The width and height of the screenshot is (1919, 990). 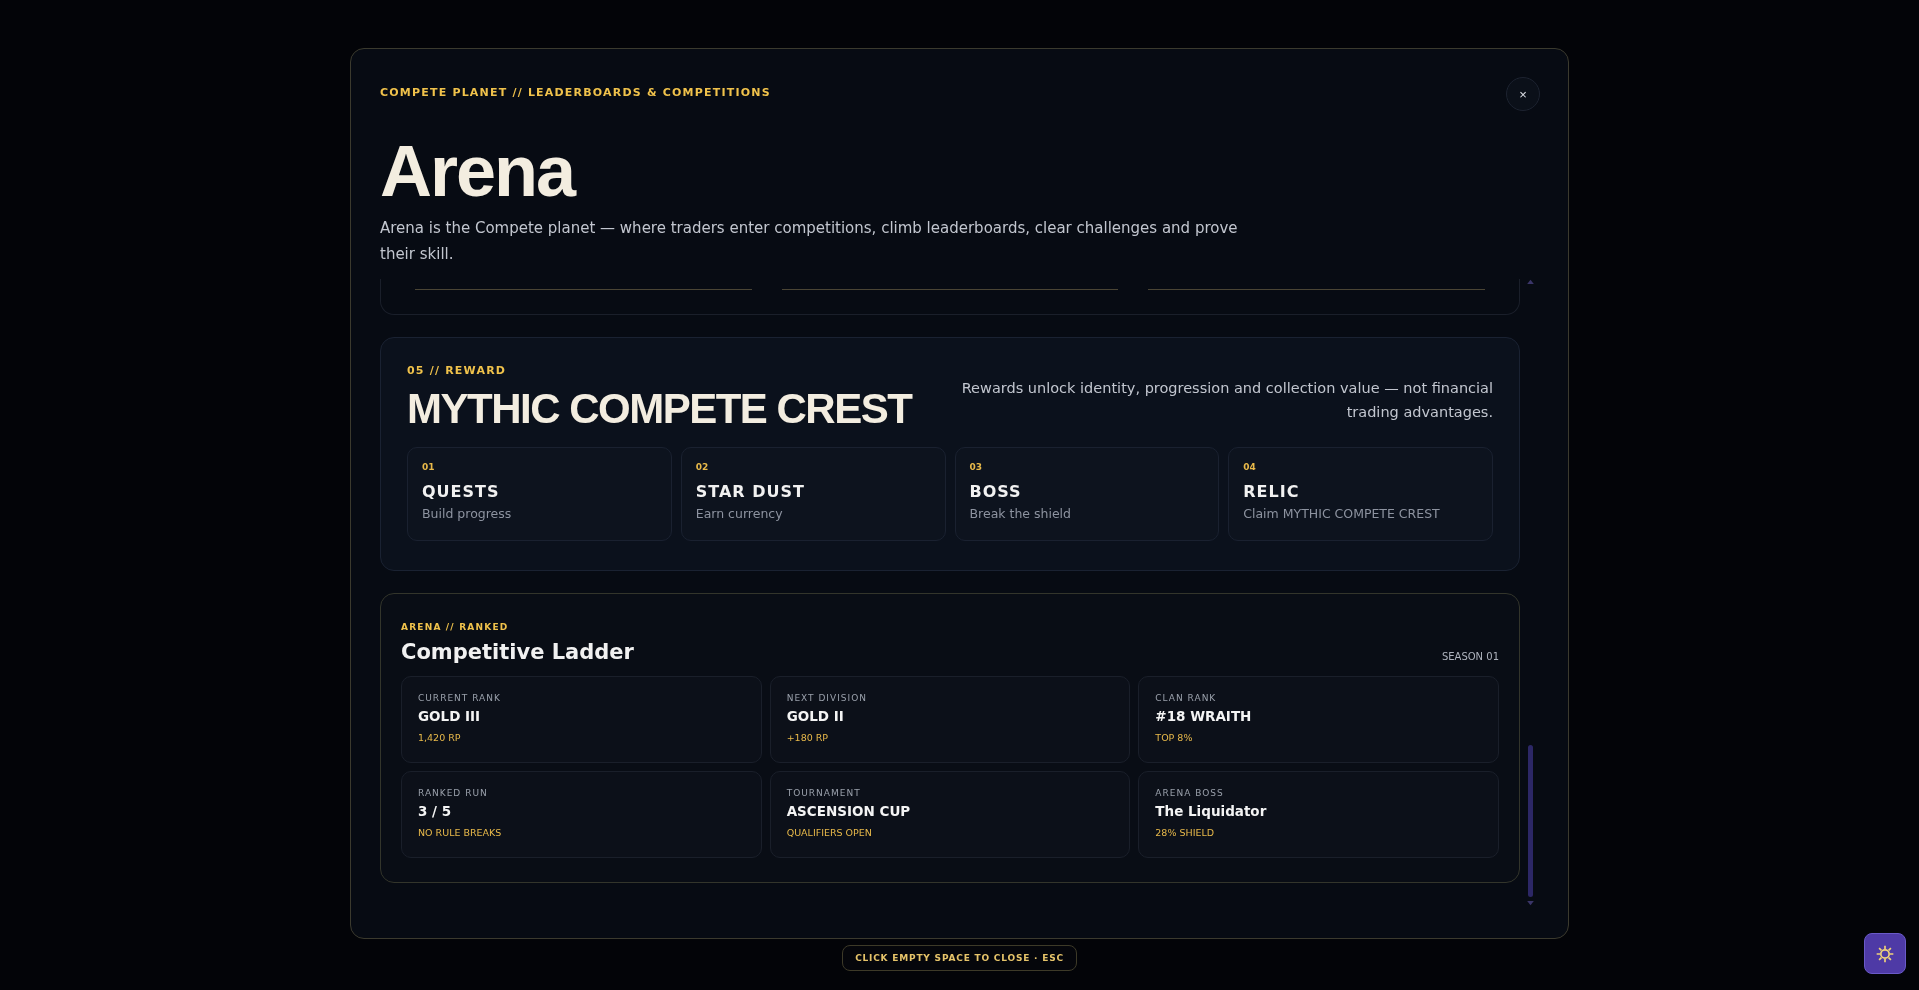 What do you see at coordinates (1174, 737) in the screenshot?
I see `stat-detail: TOP 8%` at bounding box center [1174, 737].